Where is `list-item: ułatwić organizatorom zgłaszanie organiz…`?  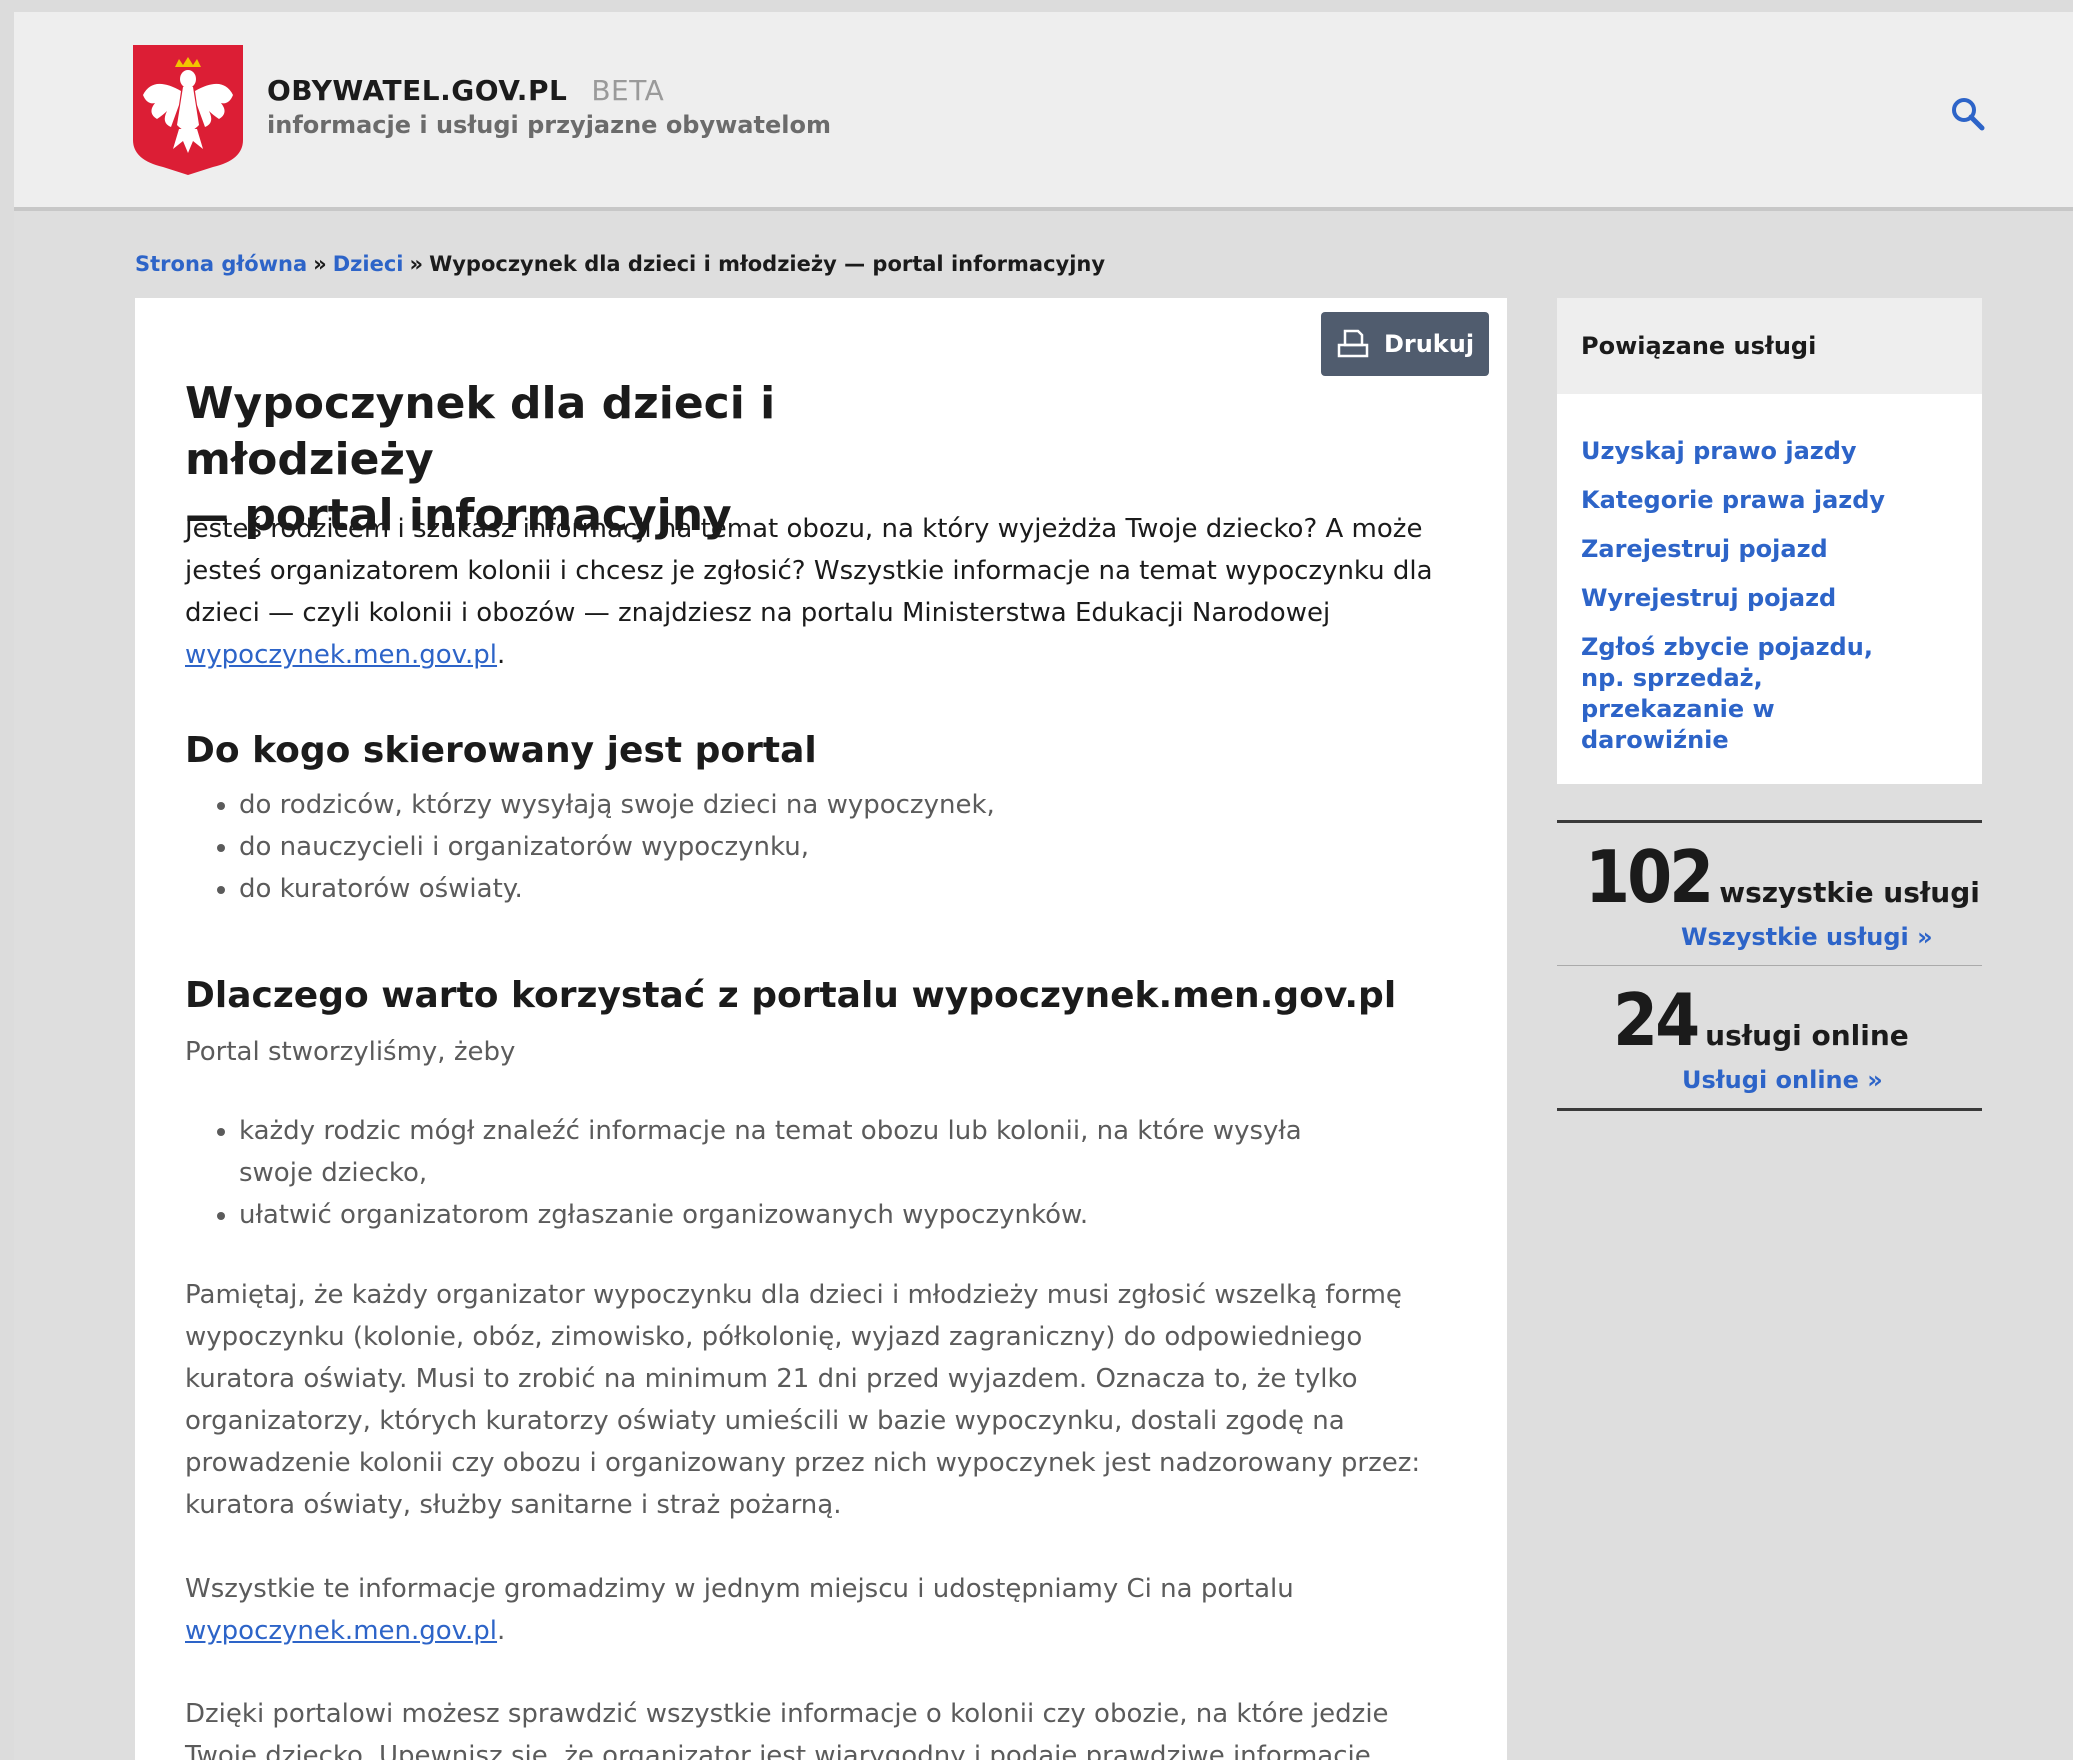 list-item: ułatwić organizatorom zgłaszanie organiz… is located at coordinates (789, 1215).